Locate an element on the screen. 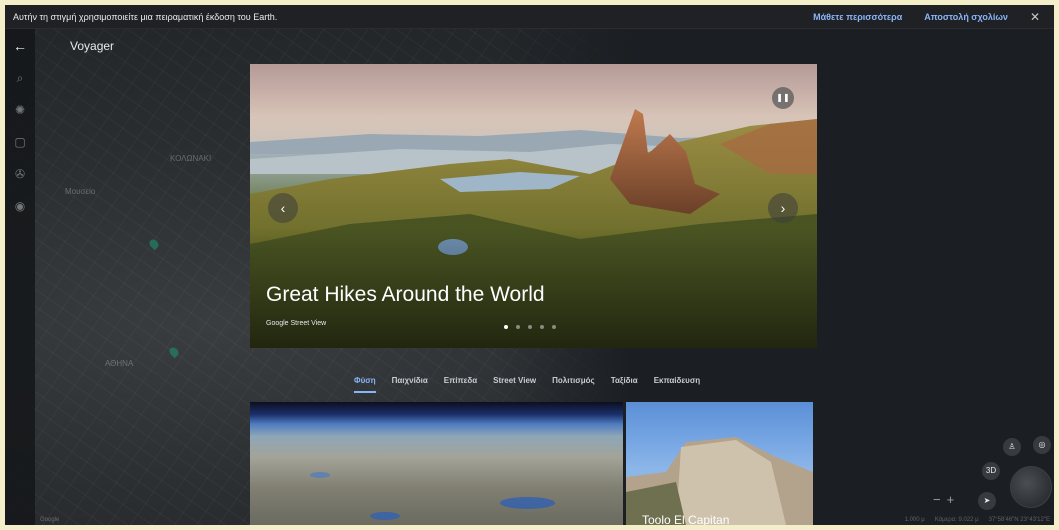 The width and height of the screenshot is (1059, 530). previous-slide-button: ‹ is located at coordinates (283, 208).